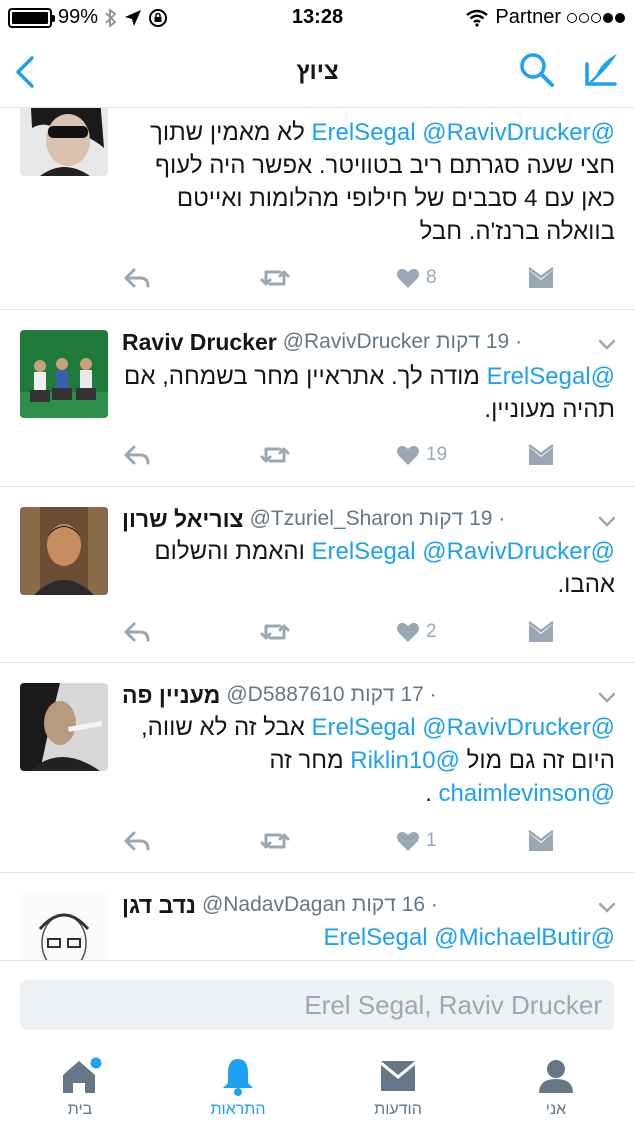 Image resolution: width=635 pixels, height=1129 pixels. I want to click on tweet-actions: 19, so click(338, 455).